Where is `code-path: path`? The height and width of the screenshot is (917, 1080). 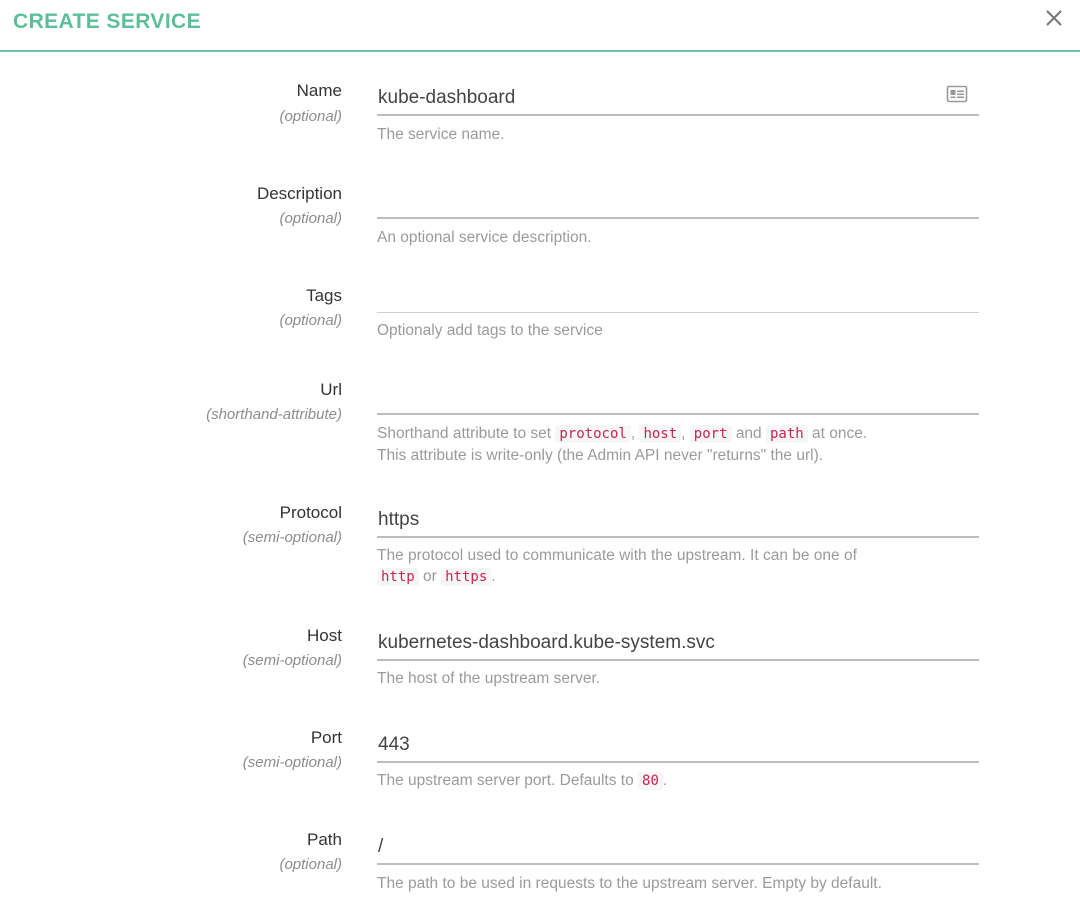
code-path: path is located at coordinates (787, 434).